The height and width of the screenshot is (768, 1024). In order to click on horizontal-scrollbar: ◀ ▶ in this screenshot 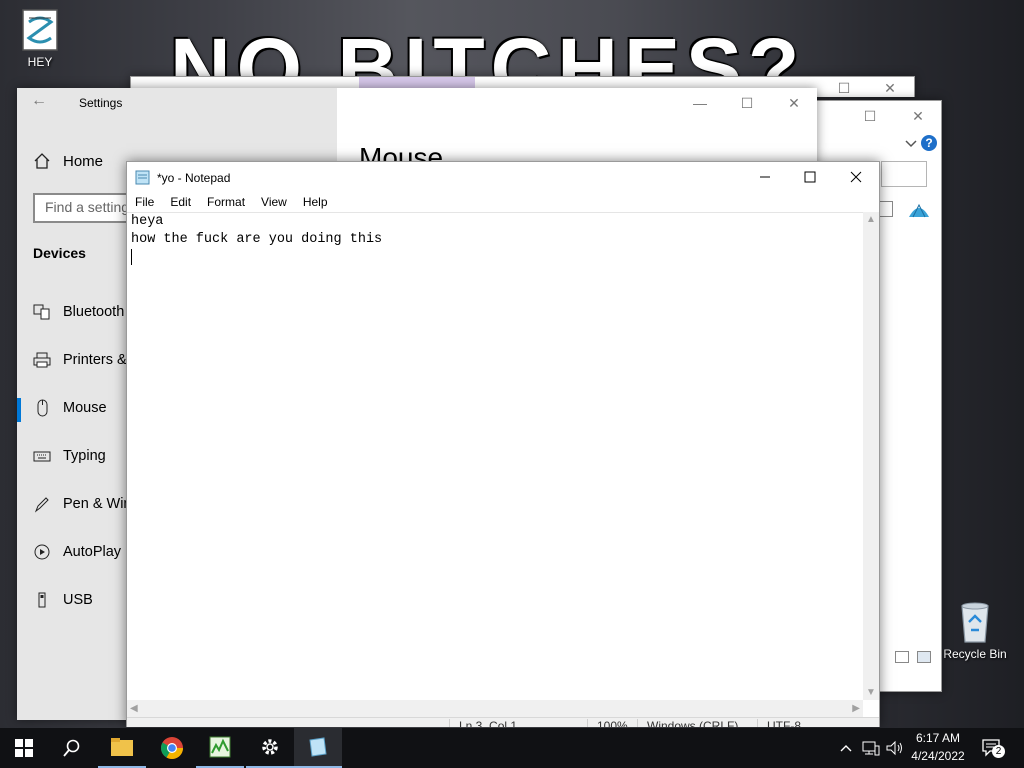, I will do `click(495, 708)`.